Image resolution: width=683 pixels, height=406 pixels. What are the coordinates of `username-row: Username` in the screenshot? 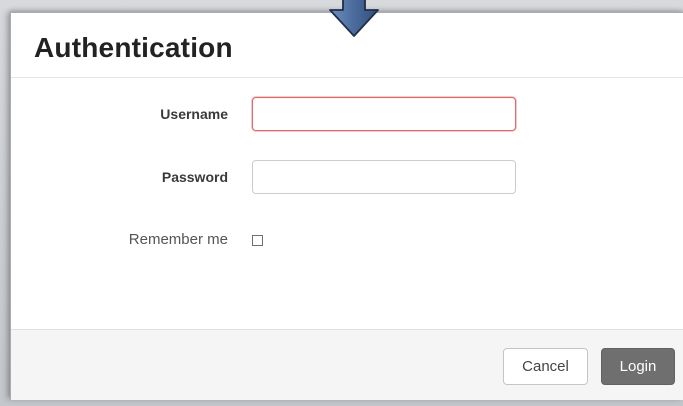 It's located at (347, 115).